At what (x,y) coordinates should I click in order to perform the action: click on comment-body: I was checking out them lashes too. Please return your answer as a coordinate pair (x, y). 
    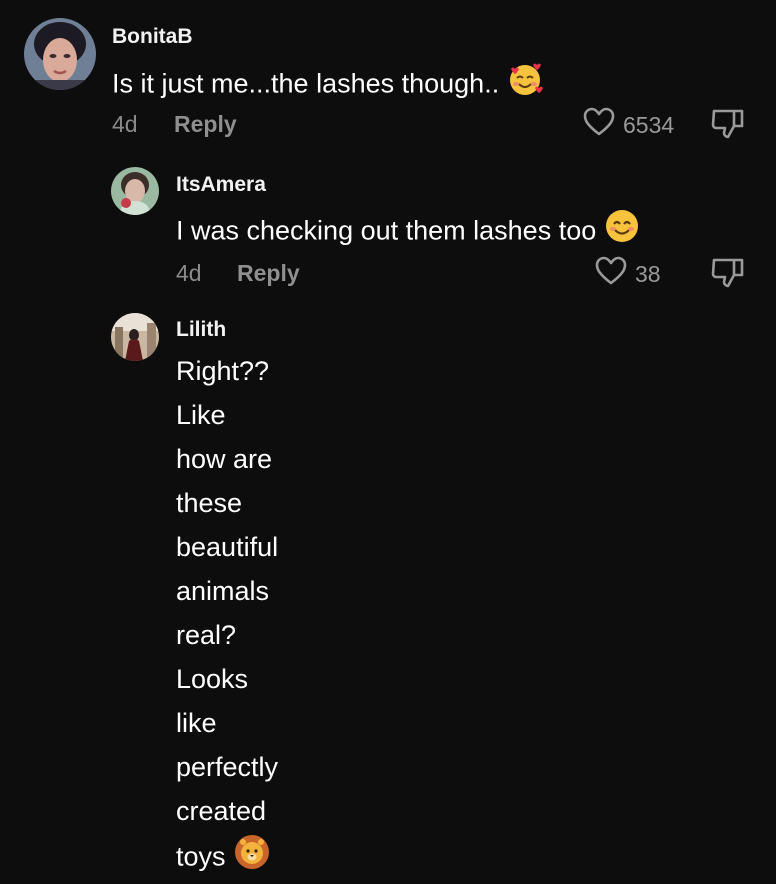
    Looking at the image, I should click on (386, 230).